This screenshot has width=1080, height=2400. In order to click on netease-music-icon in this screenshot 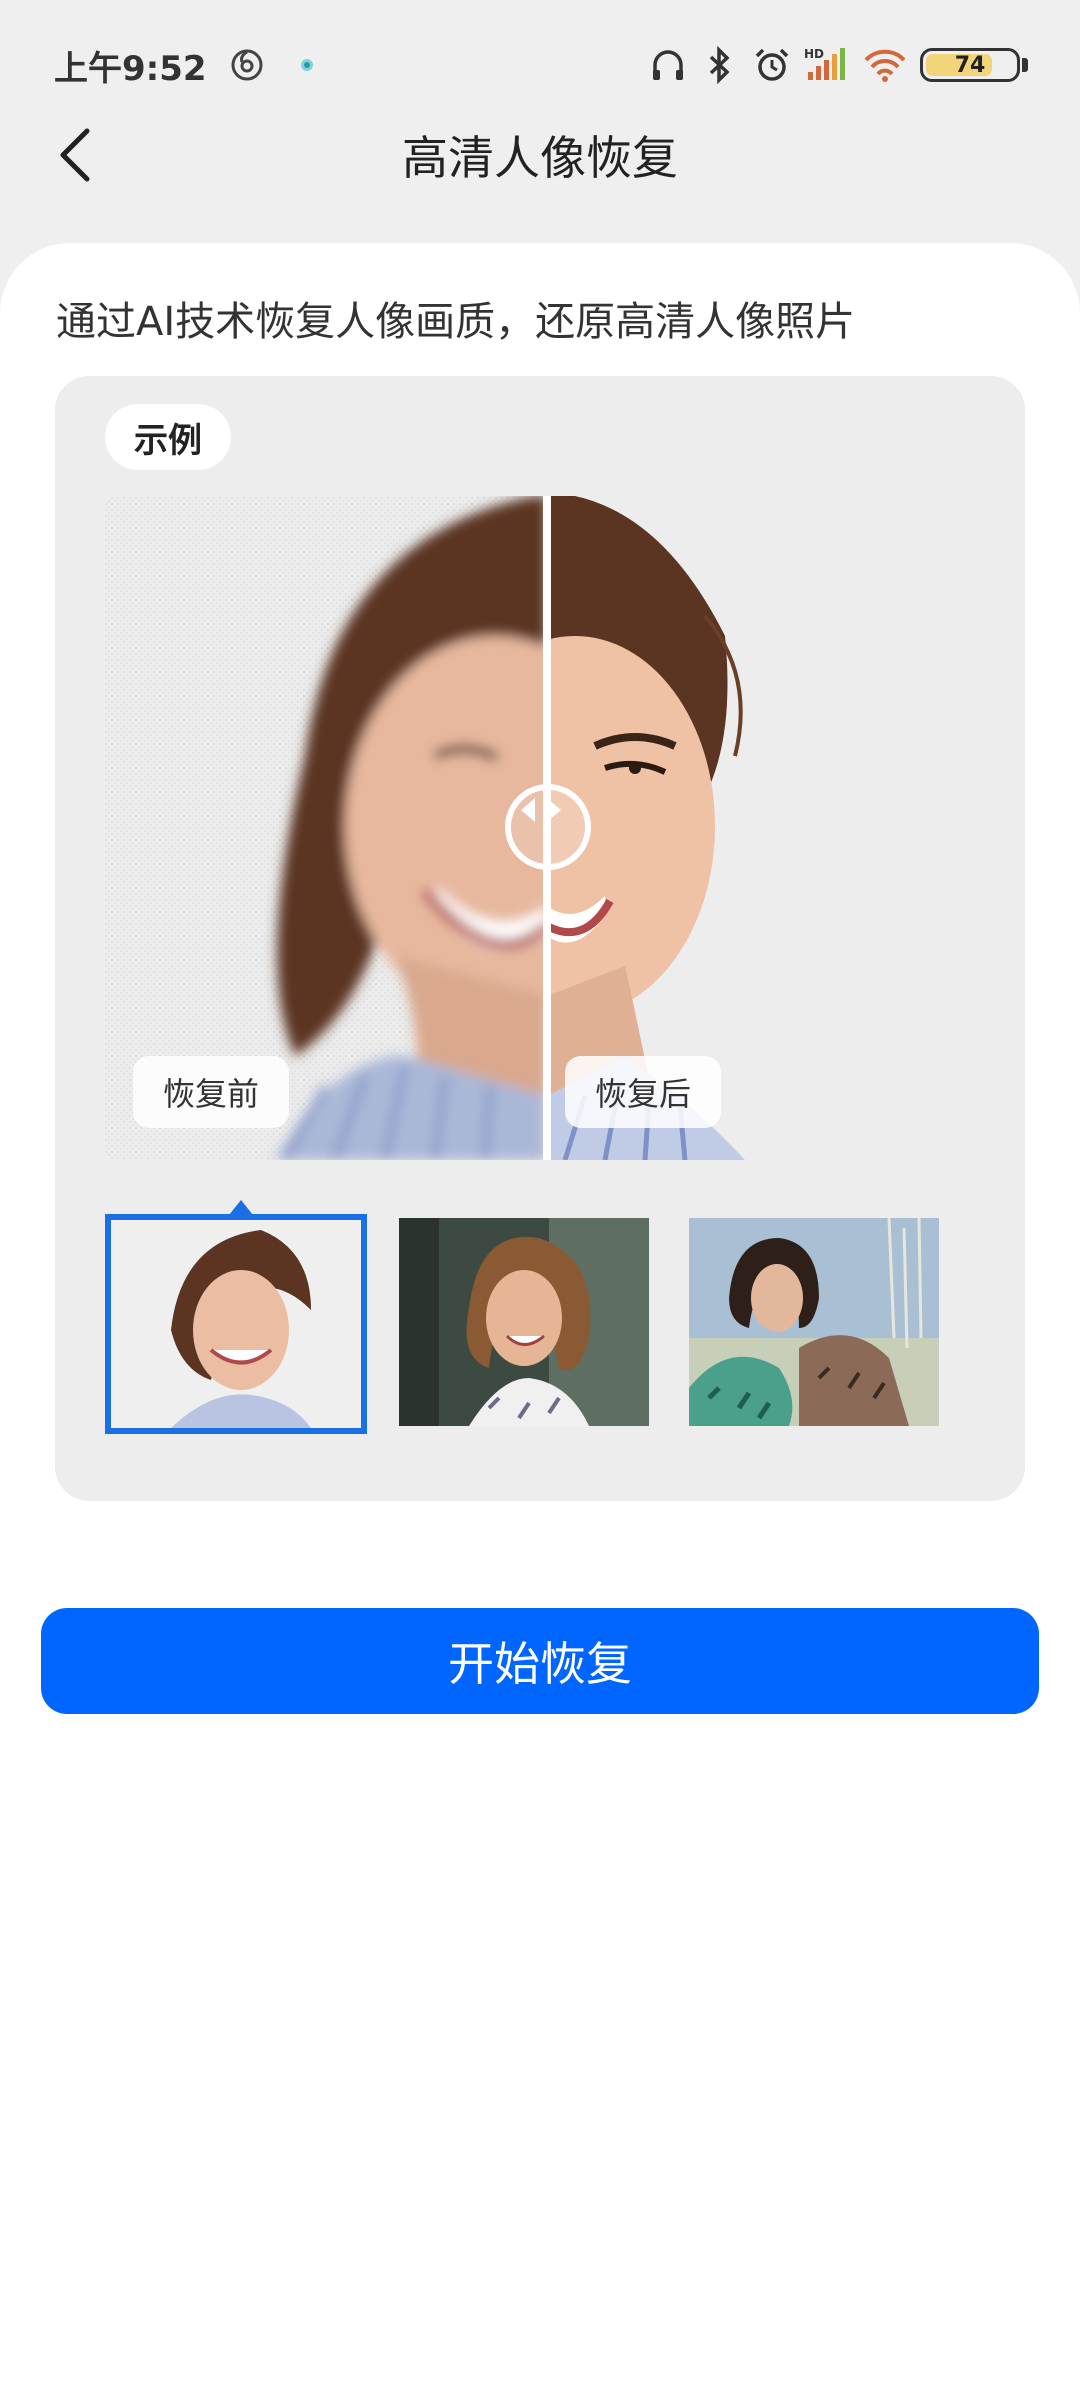, I will do `click(247, 65)`.